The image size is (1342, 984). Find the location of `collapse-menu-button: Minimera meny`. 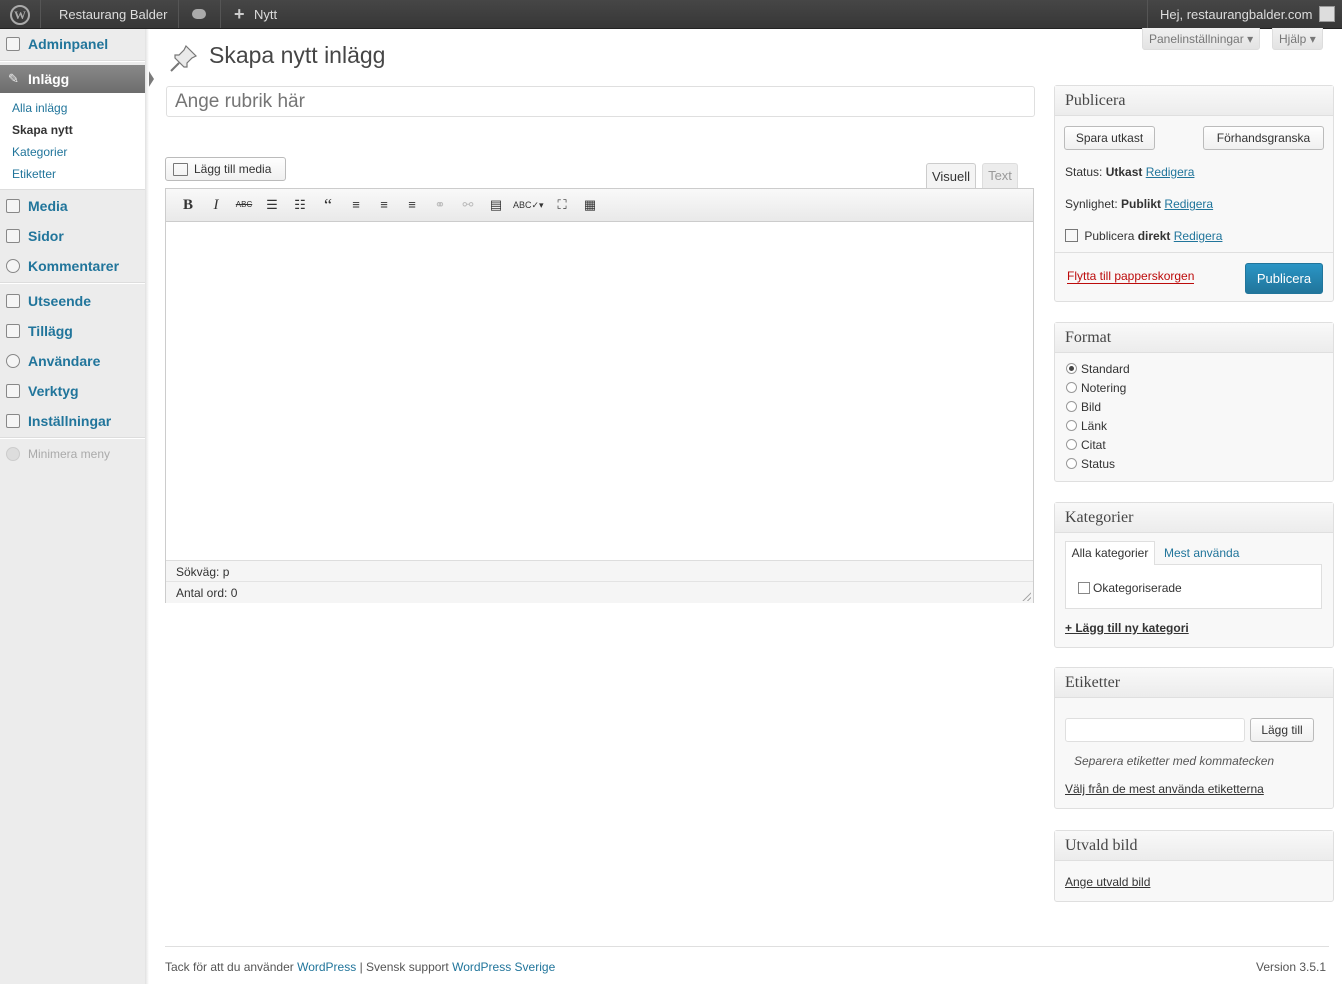

collapse-menu-button: Minimera meny is located at coordinates (72, 454).